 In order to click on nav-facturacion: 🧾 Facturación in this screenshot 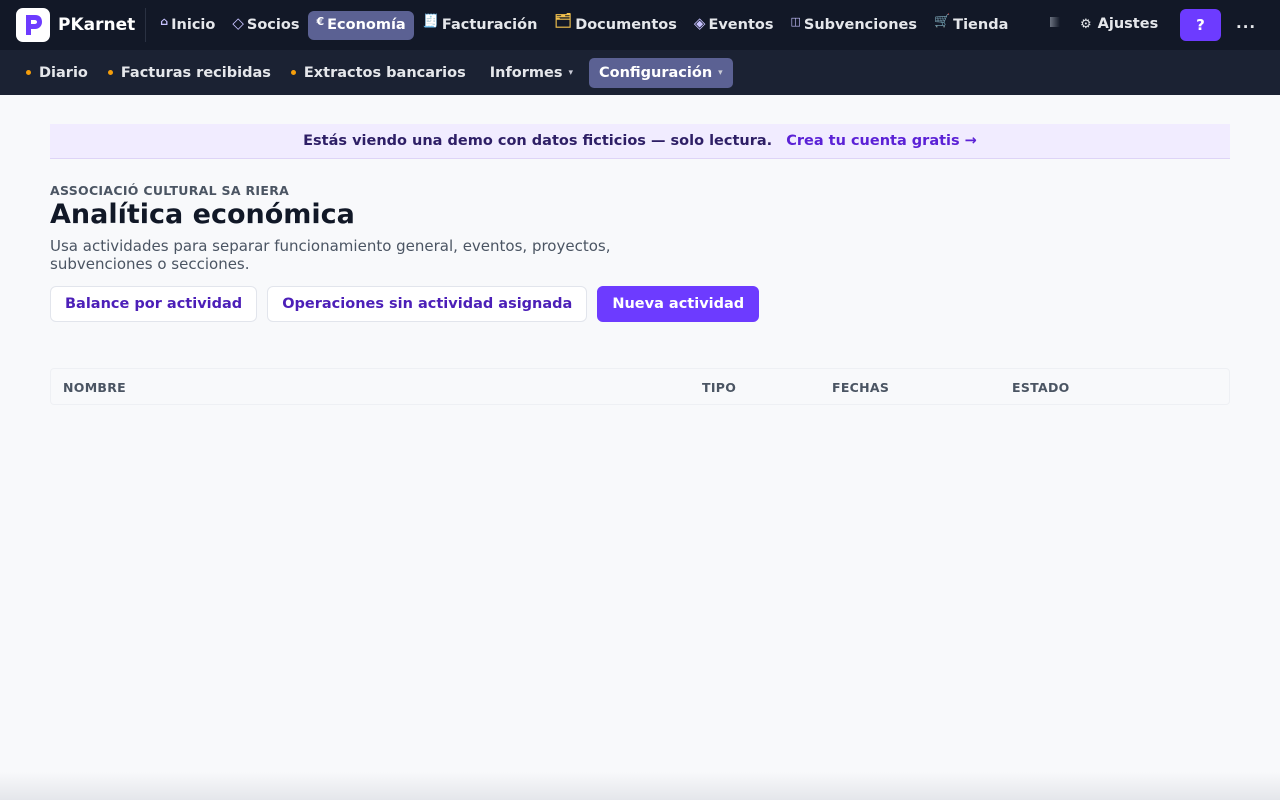, I will do `click(480, 25)`.